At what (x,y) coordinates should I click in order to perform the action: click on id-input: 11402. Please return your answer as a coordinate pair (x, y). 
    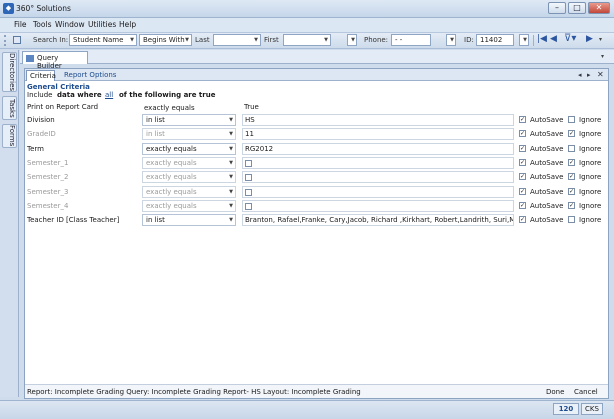
    Looking at the image, I should click on (495, 40).